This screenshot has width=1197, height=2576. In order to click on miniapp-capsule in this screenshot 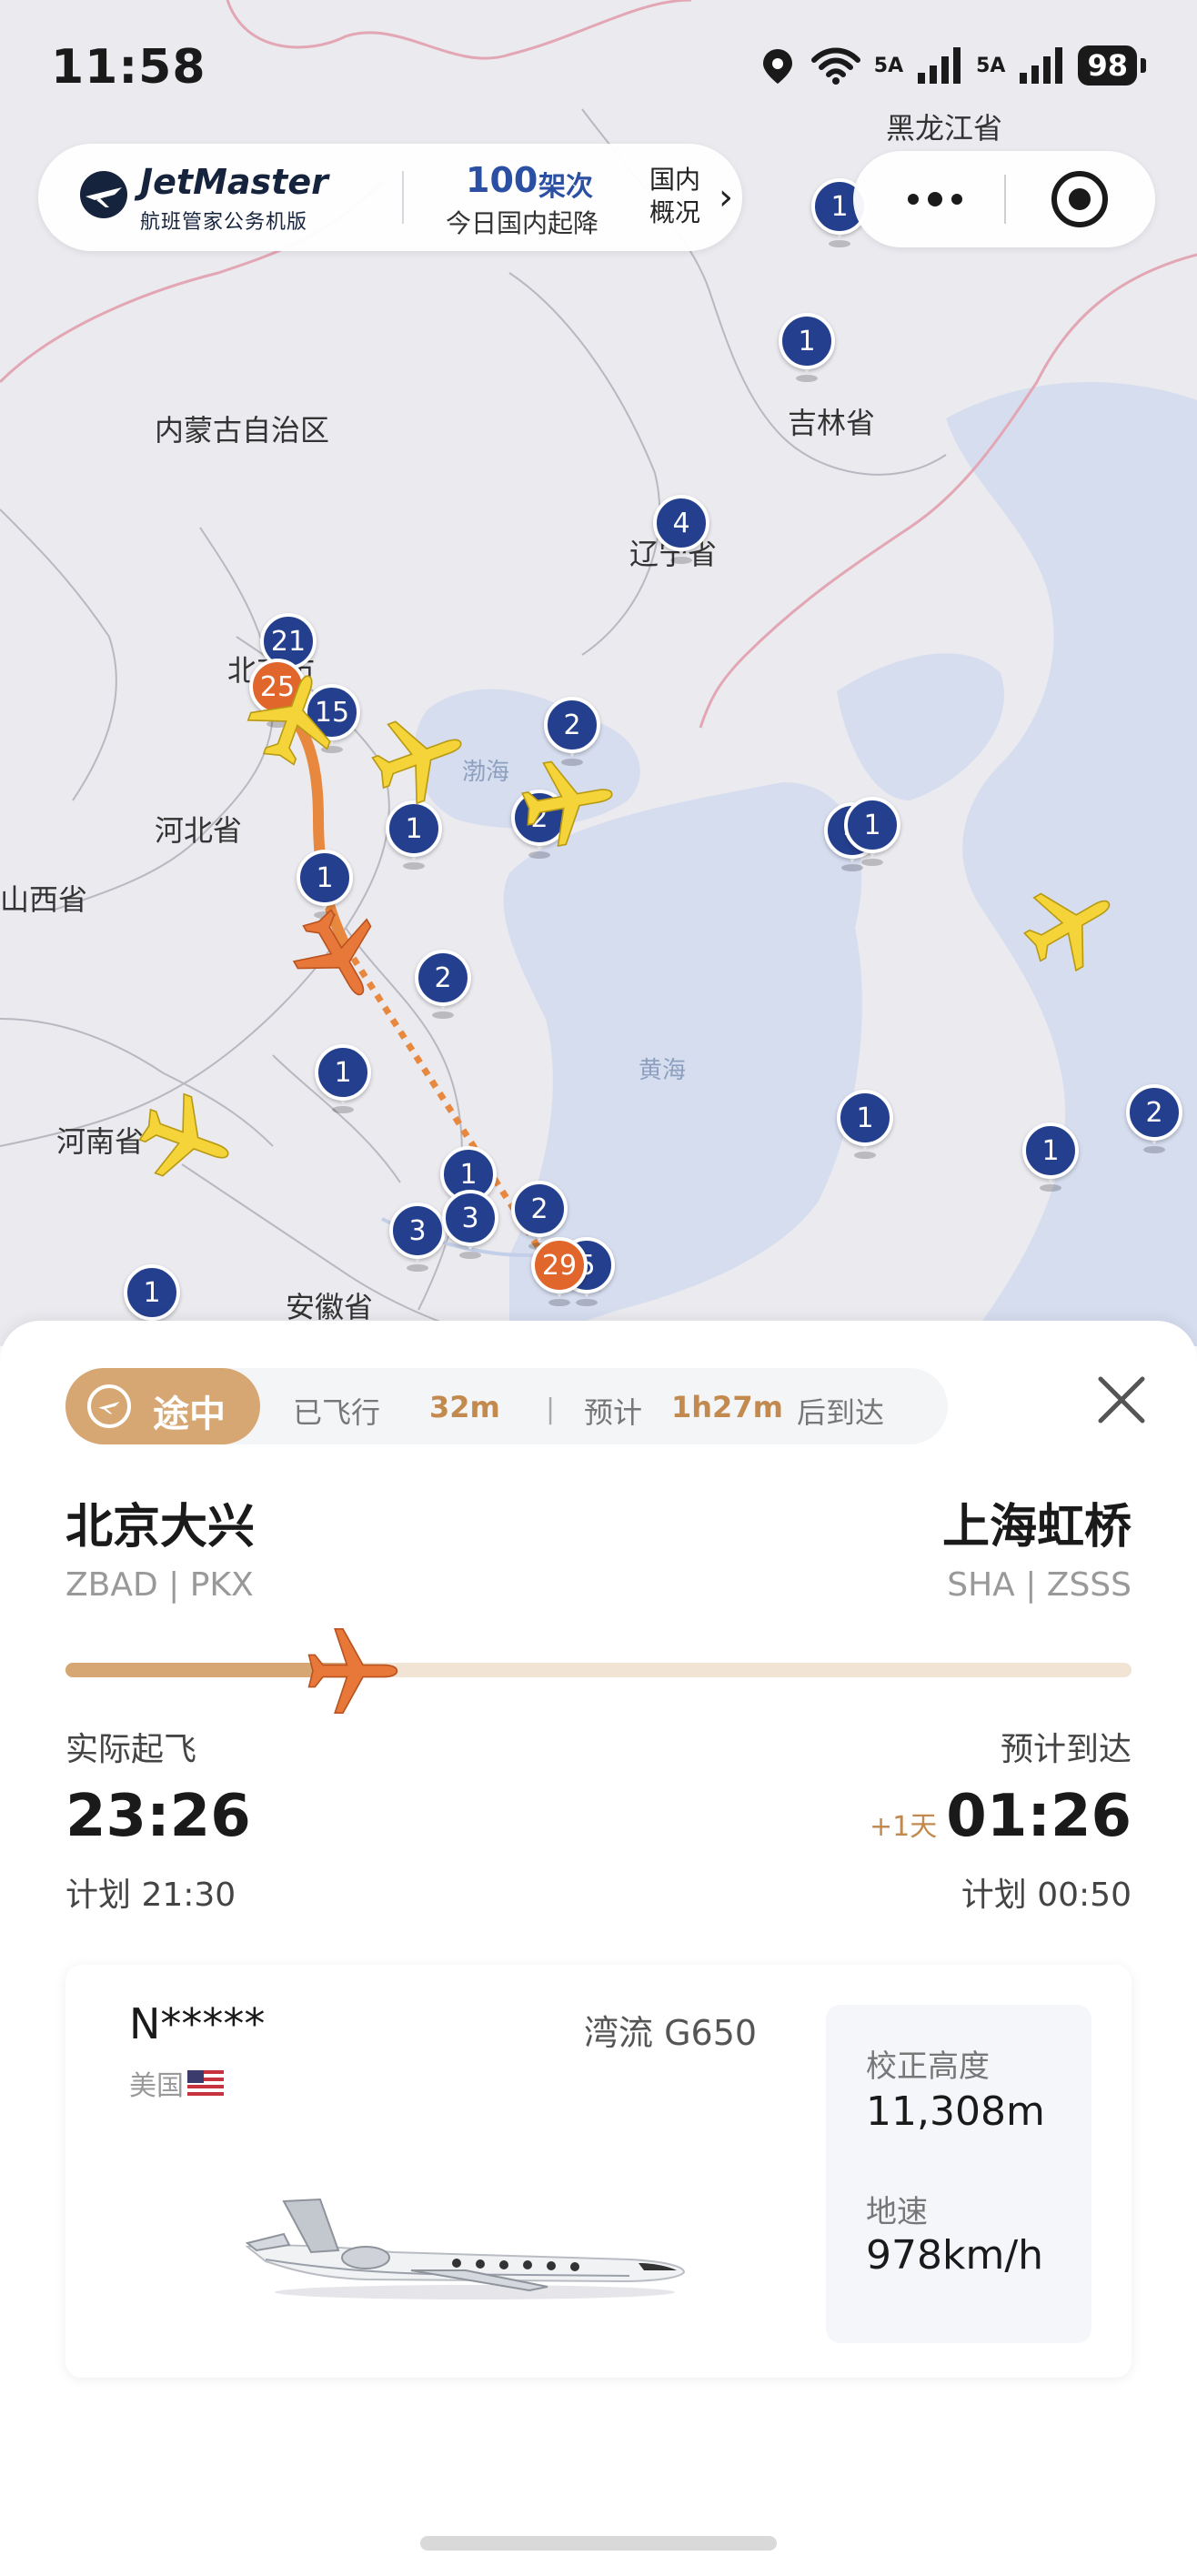, I will do `click(1004, 199)`.